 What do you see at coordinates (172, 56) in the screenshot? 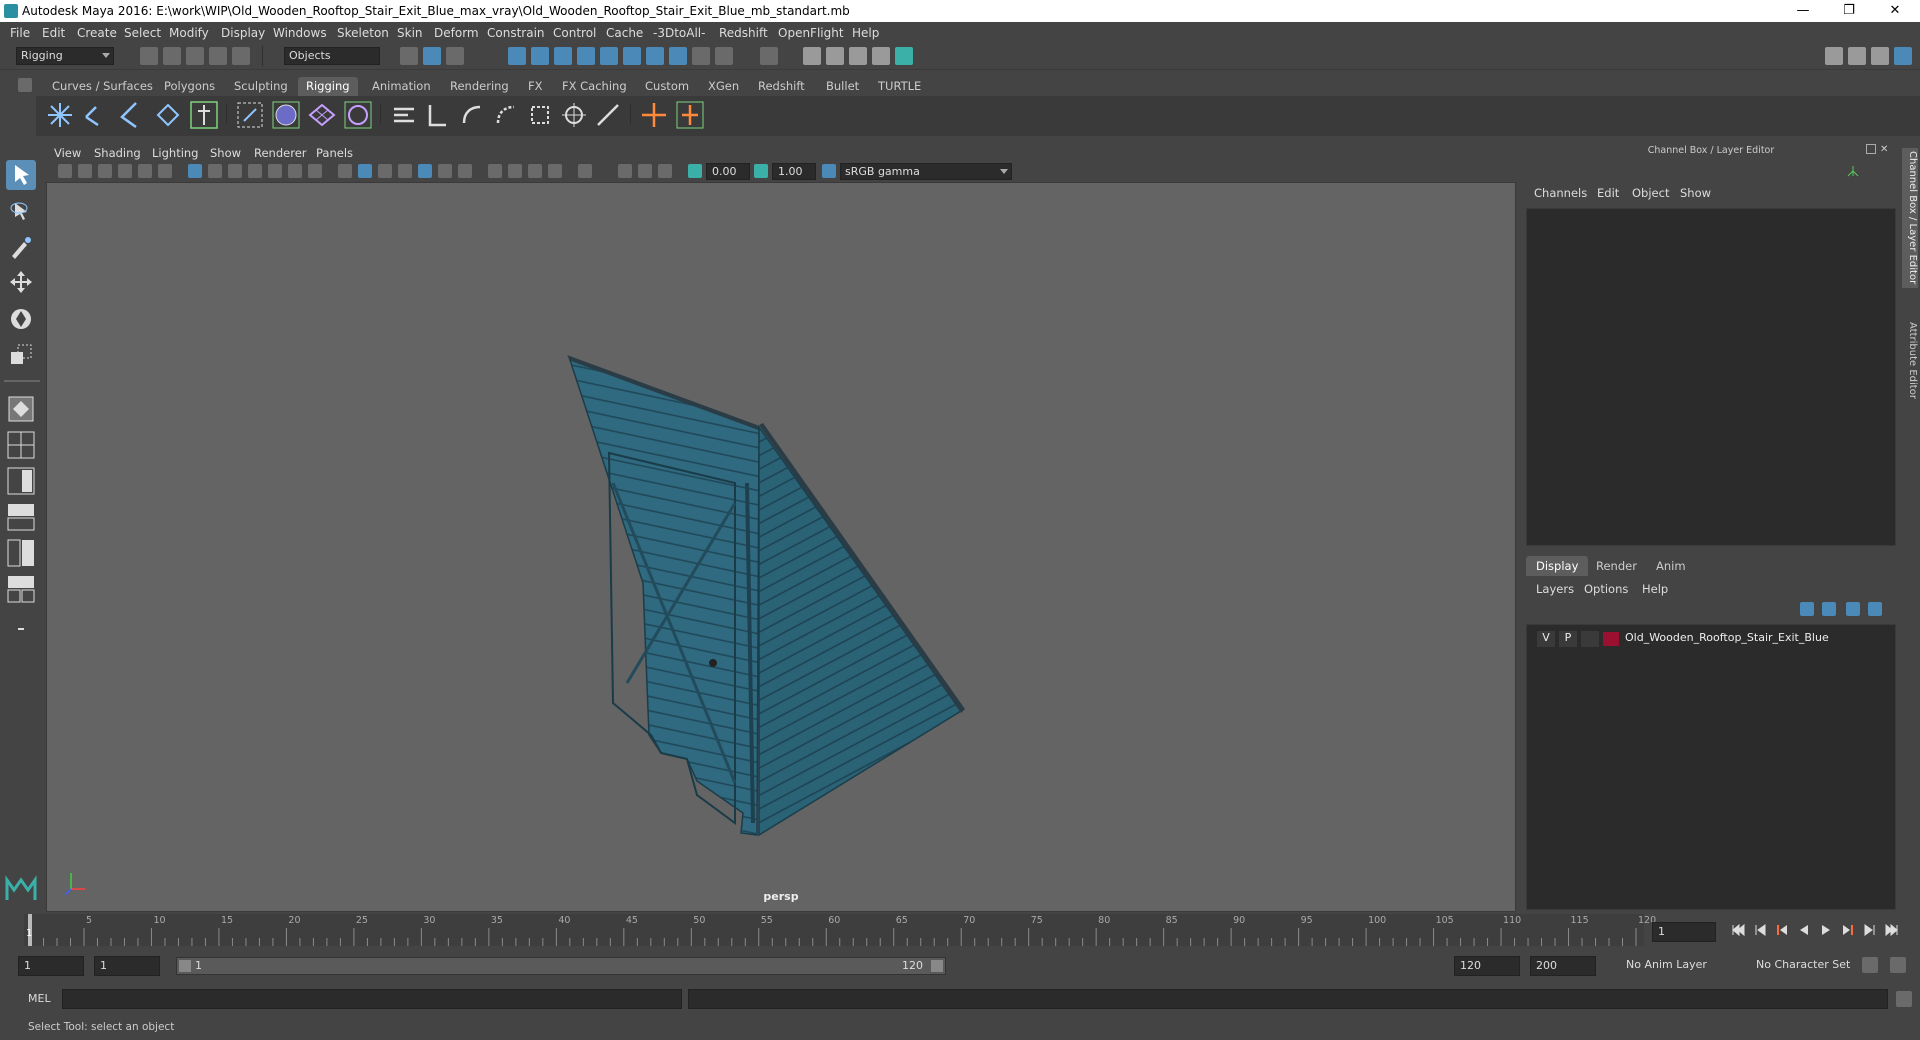
I see `open-scene-icon` at bounding box center [172, 56].